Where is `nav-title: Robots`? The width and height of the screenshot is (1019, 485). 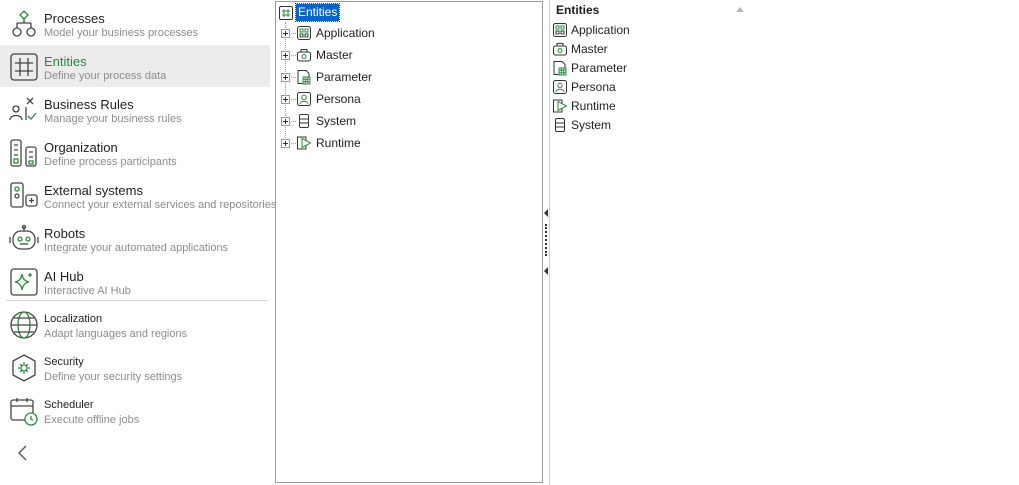 nav-title: Robots is located at coordinates (65, 233).